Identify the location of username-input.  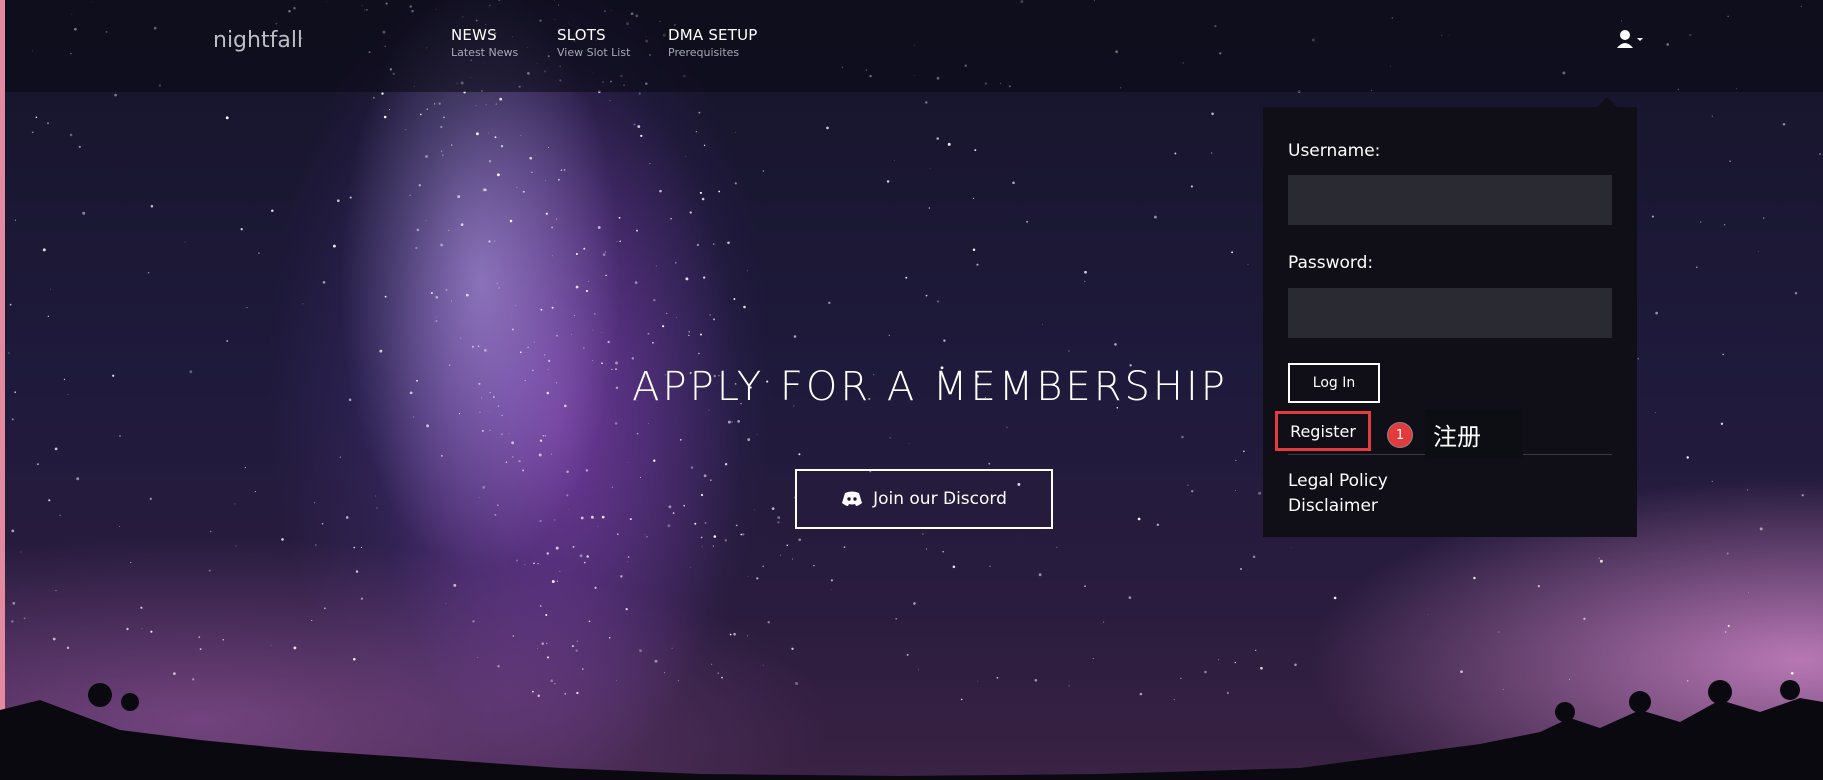
(1450, 200).